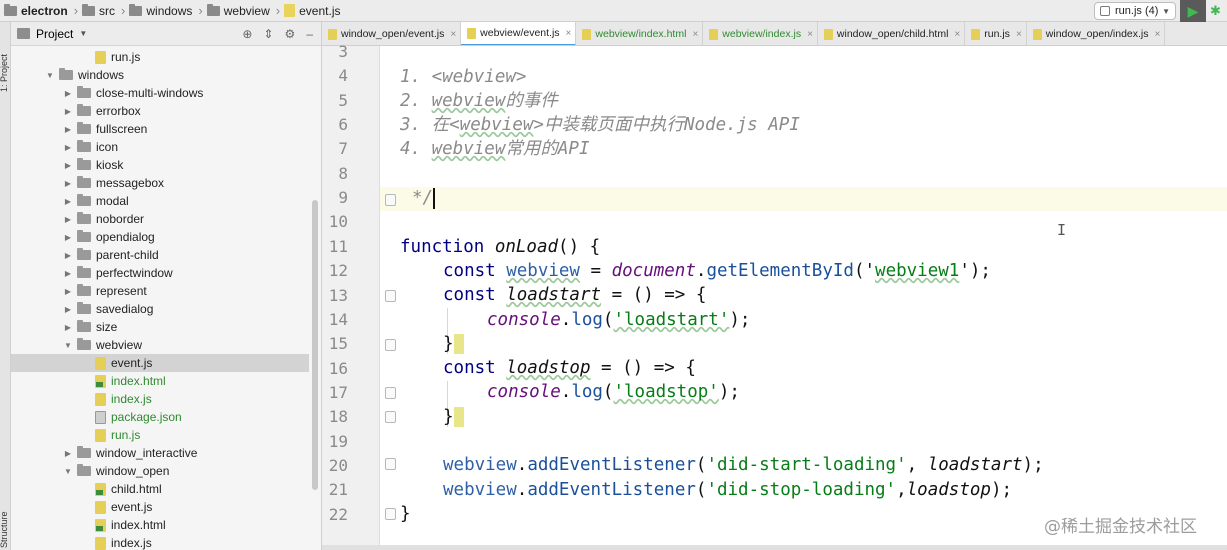 The height and width of the screenshot is (550, 1227). Describe the element at coordinates (160, 489) in the screenshot. I see `tree-file-item: child.html` at that location.